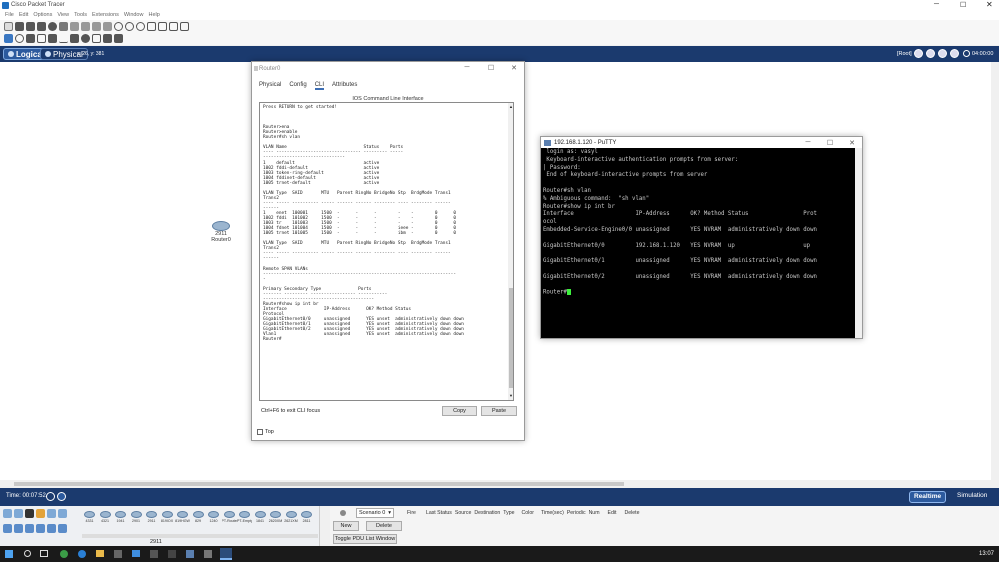  Describe the element at coordinates (30, 26) in the screenshot. I see `save-icon` at that location.